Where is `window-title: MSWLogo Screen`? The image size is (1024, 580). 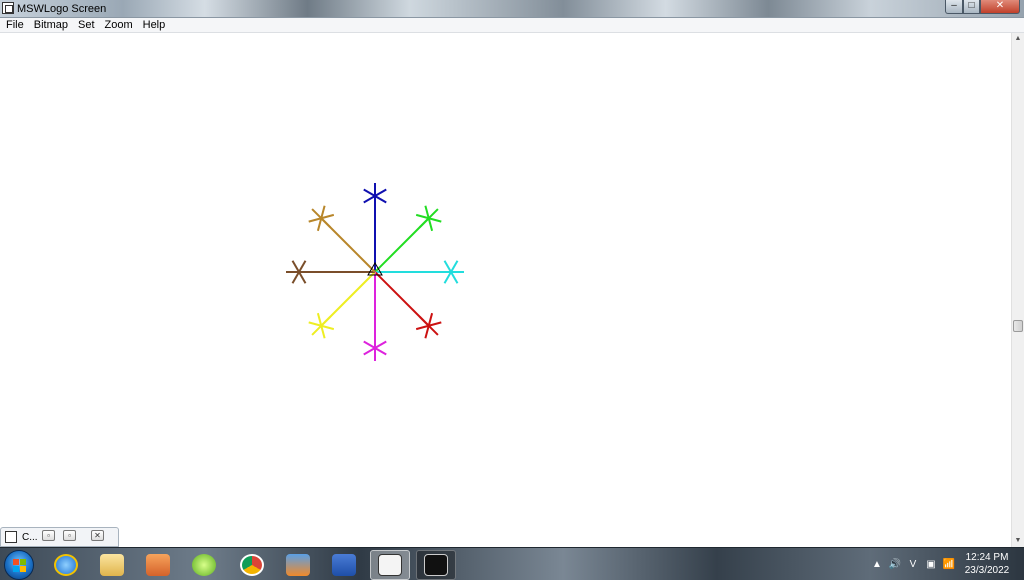
window-title: MSWLogo Screen is located at coordinates (62, 9).